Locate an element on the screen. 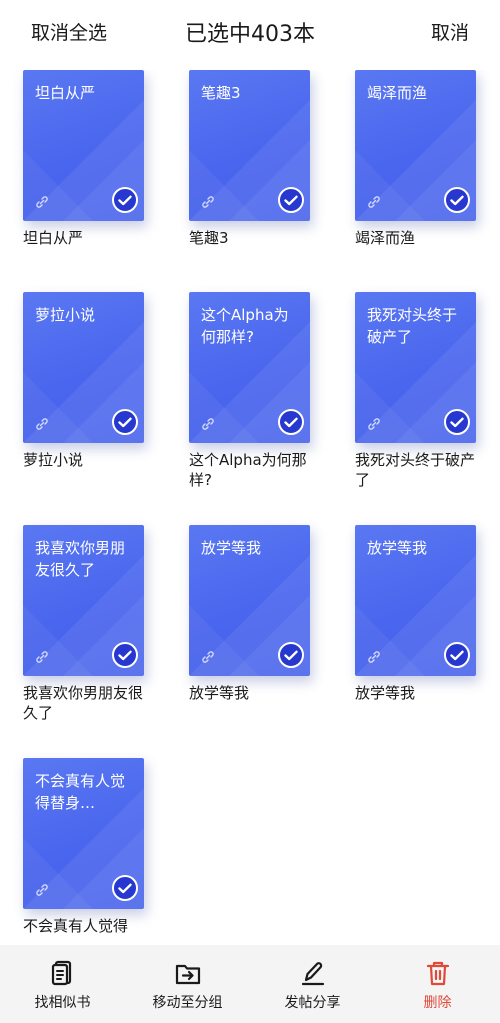  book-cover: 竭泽而渔 is located at coordinates (415, 145).